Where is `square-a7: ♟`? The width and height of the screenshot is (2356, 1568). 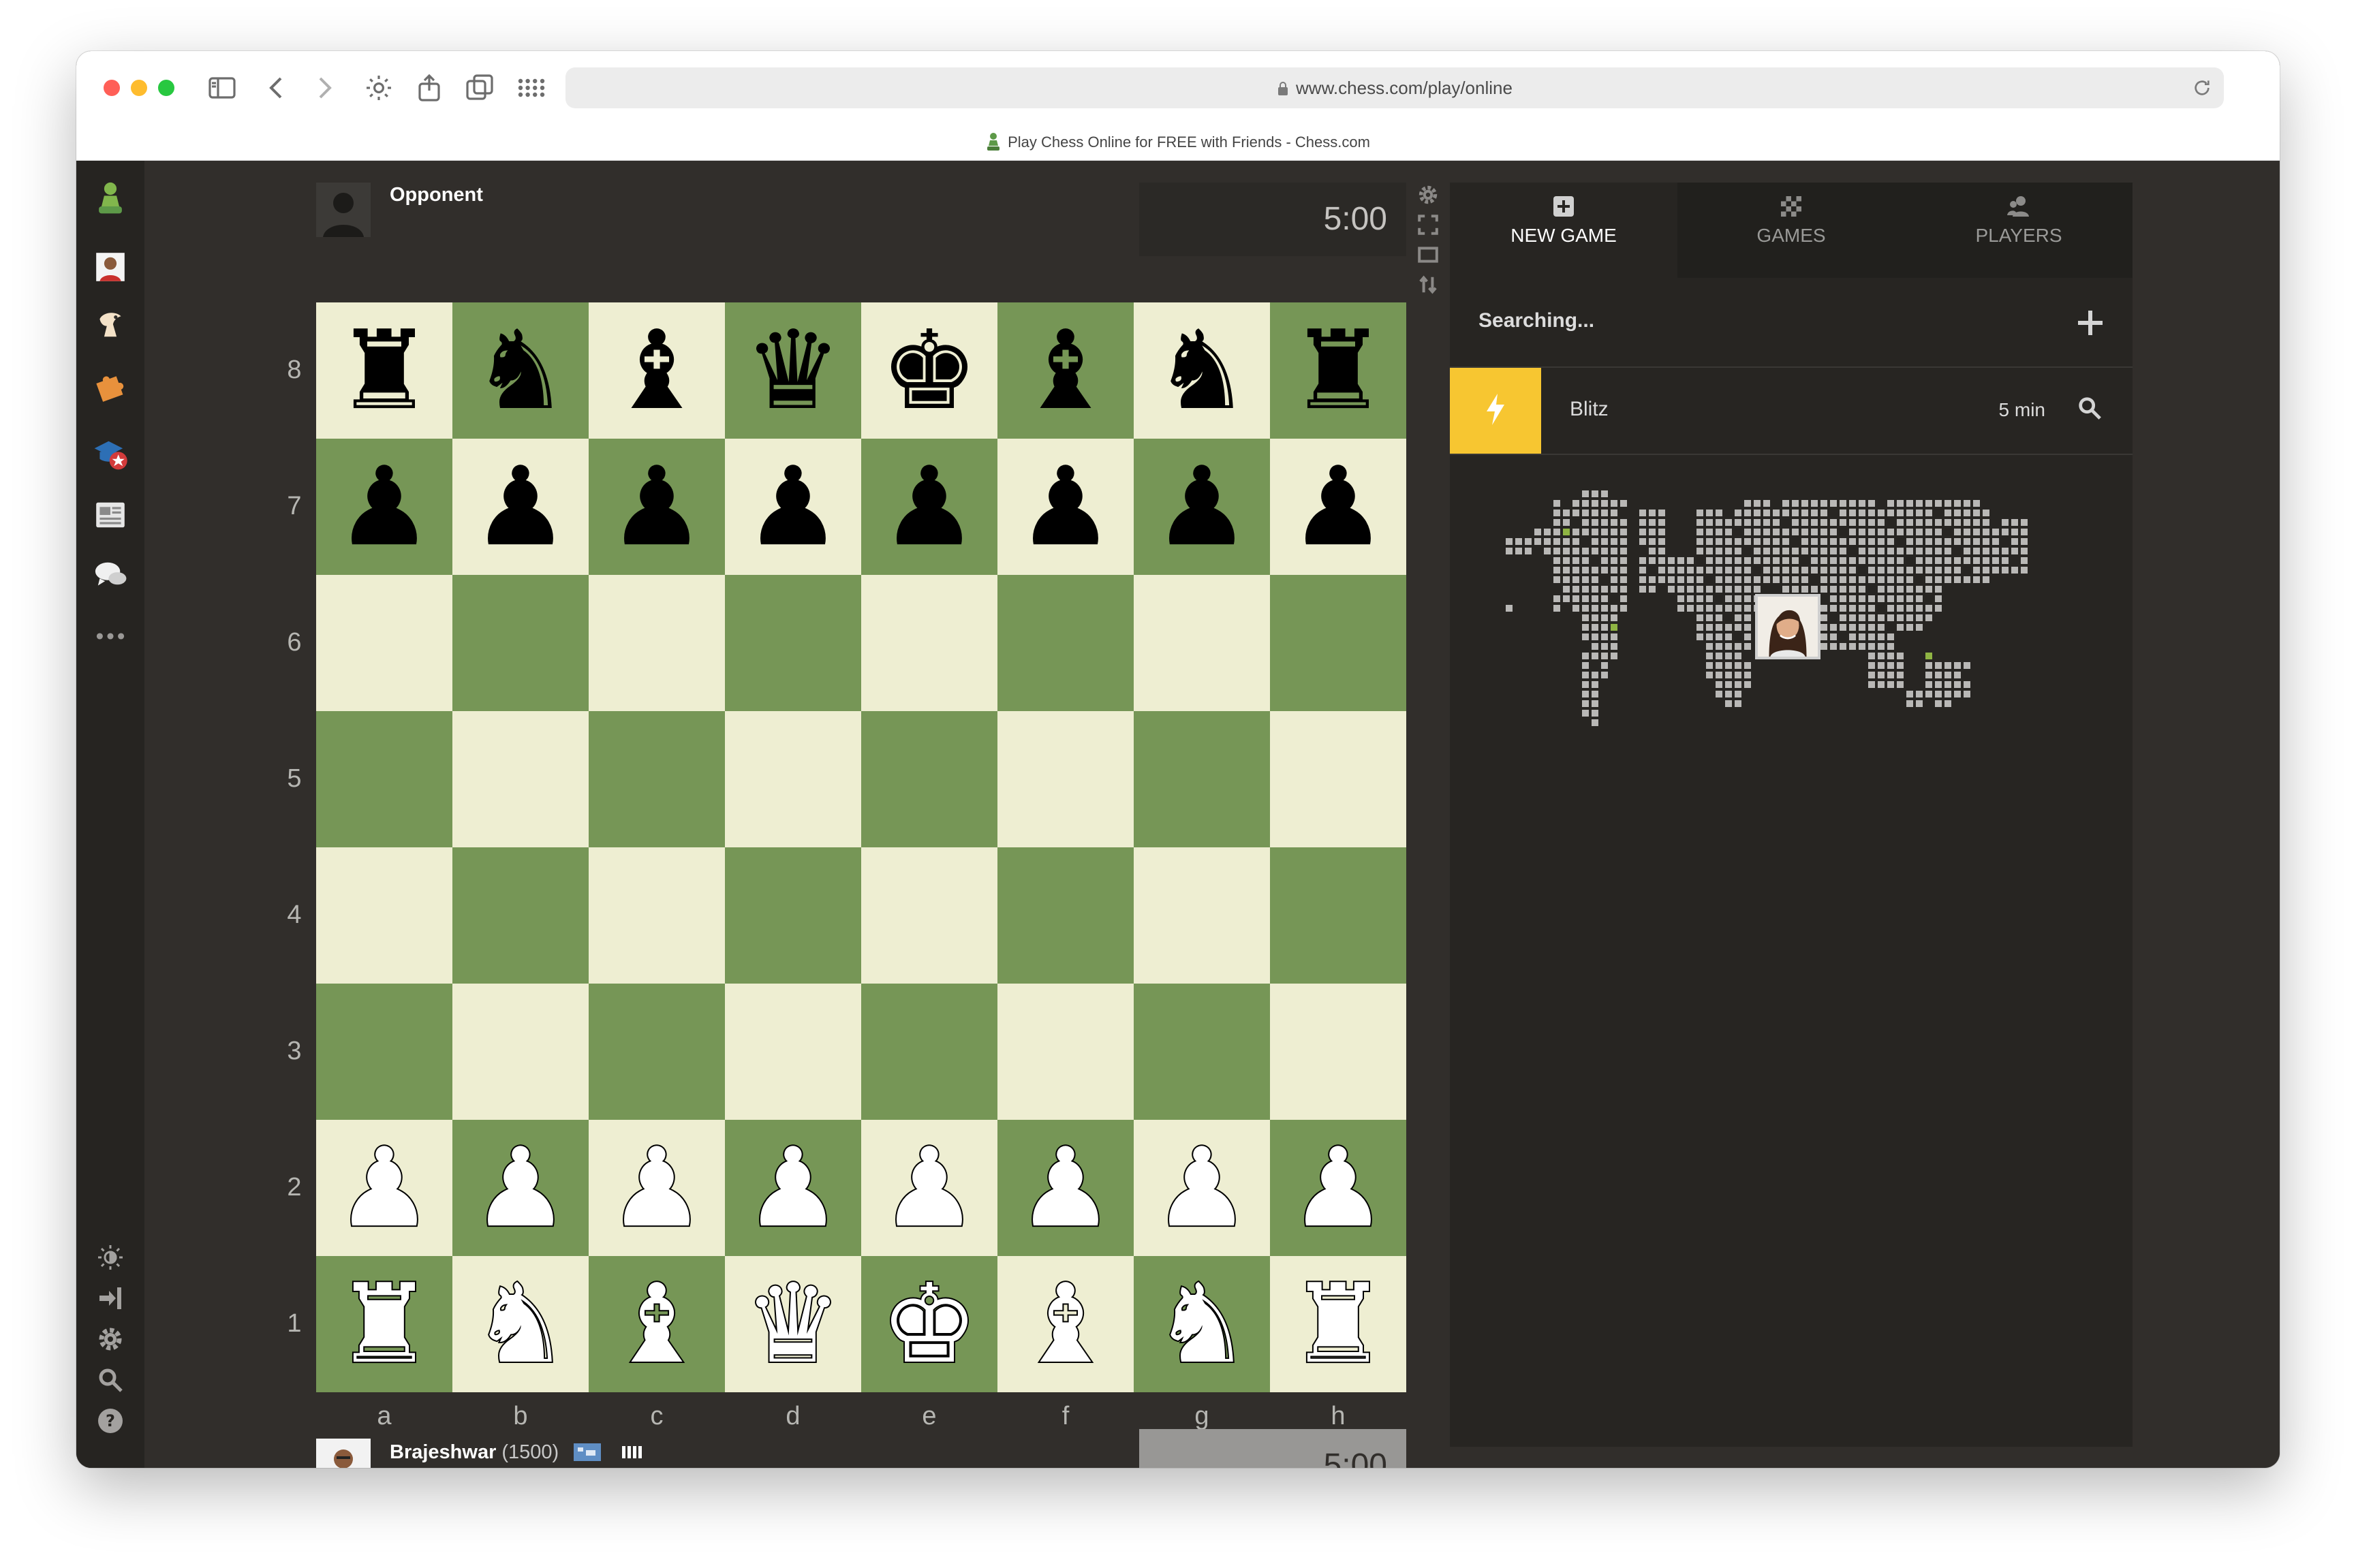 square-a7: ♟ is located at coordinates (384, 507).